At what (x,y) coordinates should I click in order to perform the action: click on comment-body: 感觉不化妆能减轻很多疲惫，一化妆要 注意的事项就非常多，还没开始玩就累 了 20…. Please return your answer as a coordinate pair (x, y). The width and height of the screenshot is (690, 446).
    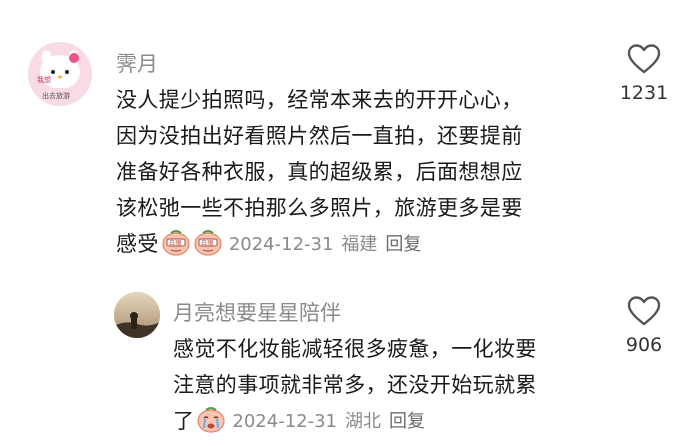
    Looking at the image, I should click on (355, 385).